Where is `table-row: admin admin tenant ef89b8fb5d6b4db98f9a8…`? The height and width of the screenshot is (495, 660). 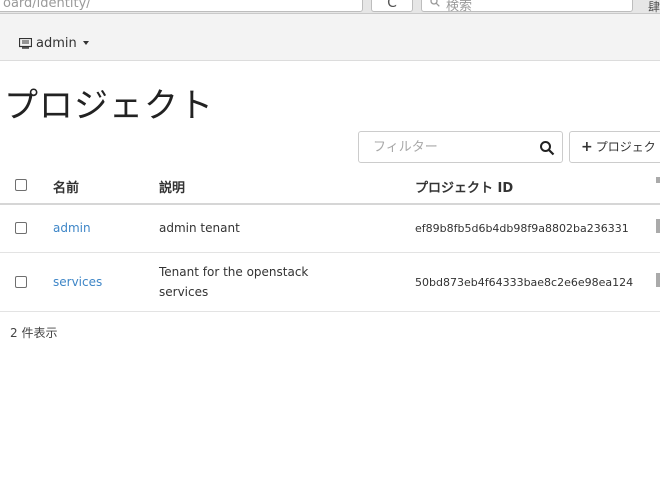
table-row: admin admin tenant ef89b8fb5d6b4db98f9a8… is located at coordinates (330, 229).